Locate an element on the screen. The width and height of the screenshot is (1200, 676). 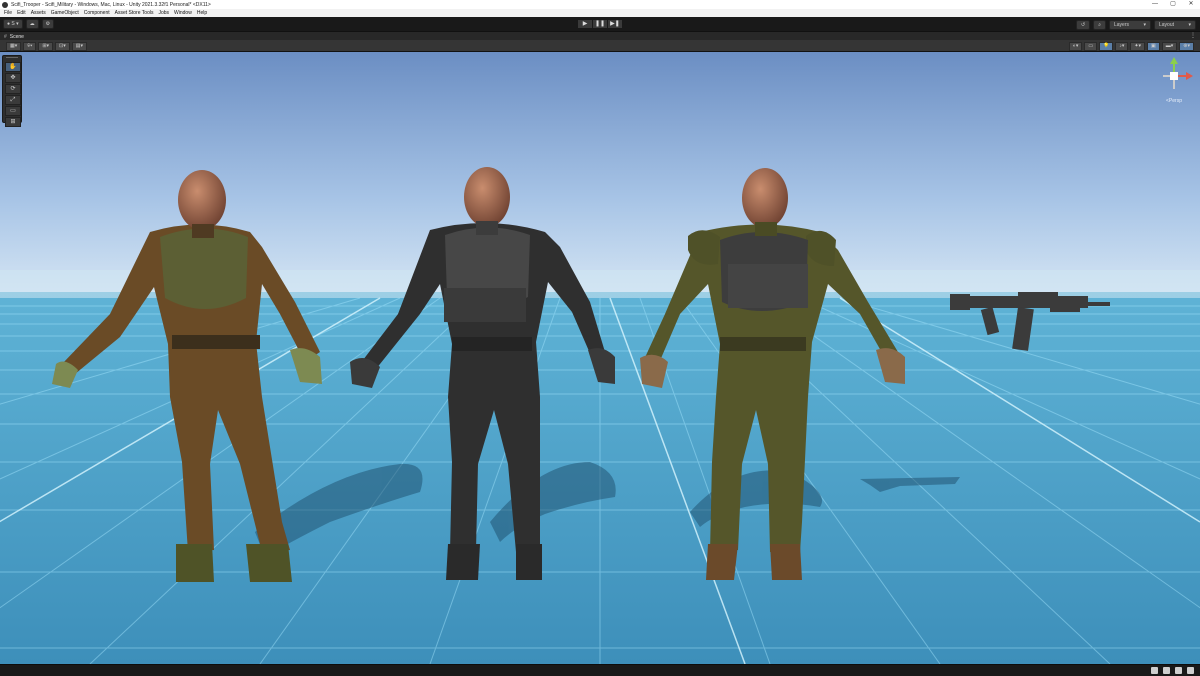
2d-toggle: ▭ is located at coordinates (1091, 46).